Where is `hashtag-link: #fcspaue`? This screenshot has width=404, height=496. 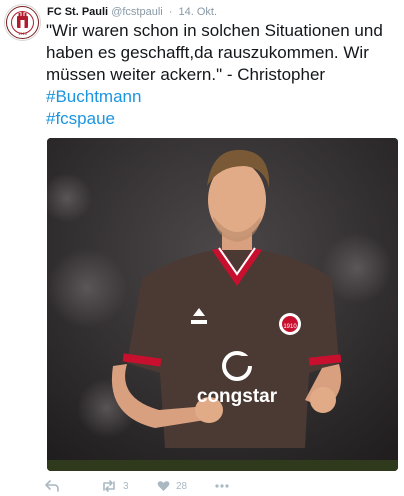
hashtag-link: #fcspaue is located at coordinates (80, 118).